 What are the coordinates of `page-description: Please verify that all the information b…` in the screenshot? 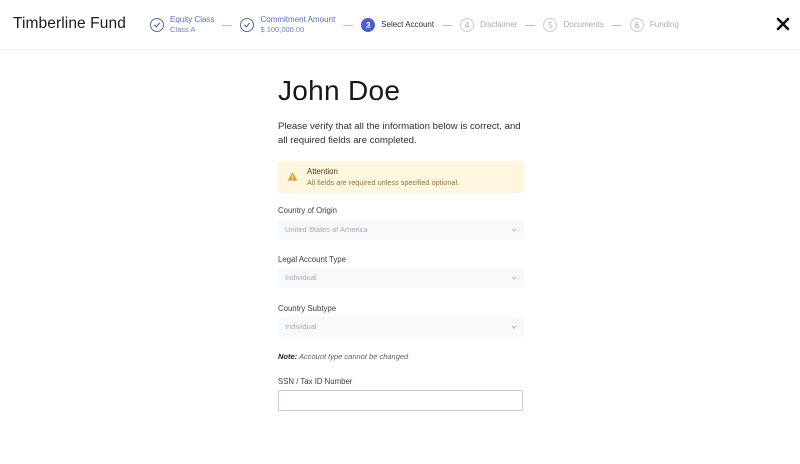 It's located at (399, 133).